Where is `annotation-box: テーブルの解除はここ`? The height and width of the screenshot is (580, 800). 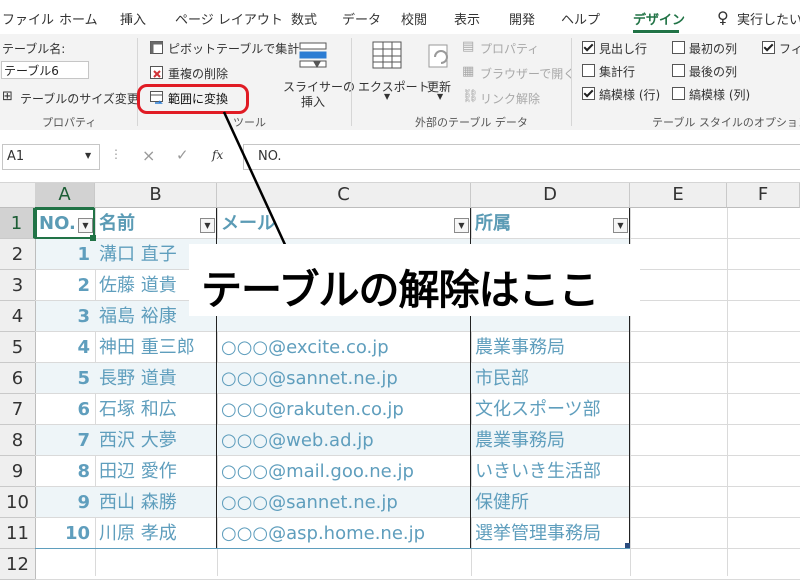
annotation-box: テーブルの解除はここ is located at coordinates (414, 280).